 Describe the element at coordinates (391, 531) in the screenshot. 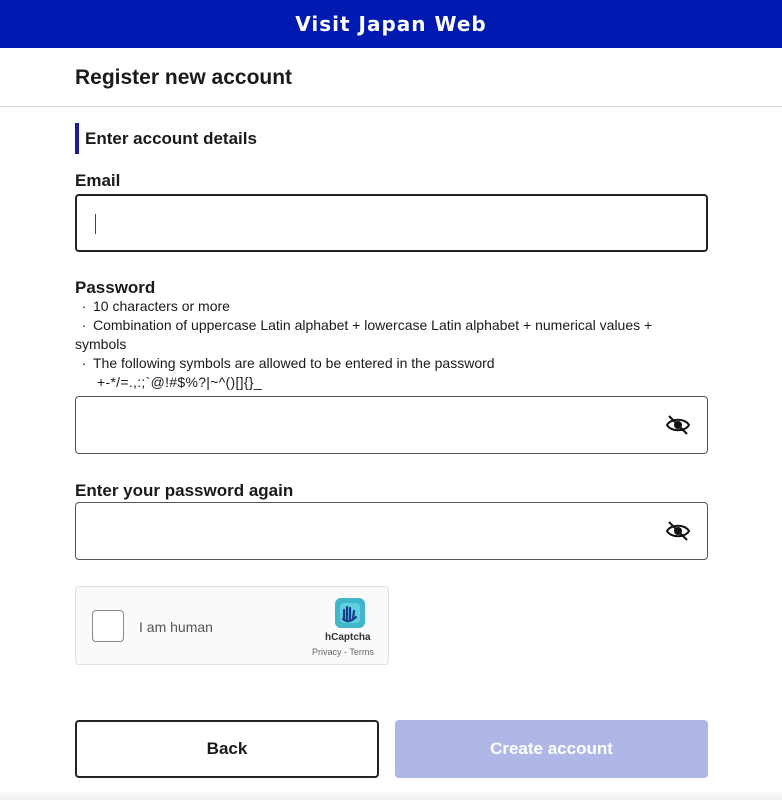

I see `confirm-password-field` at that location.